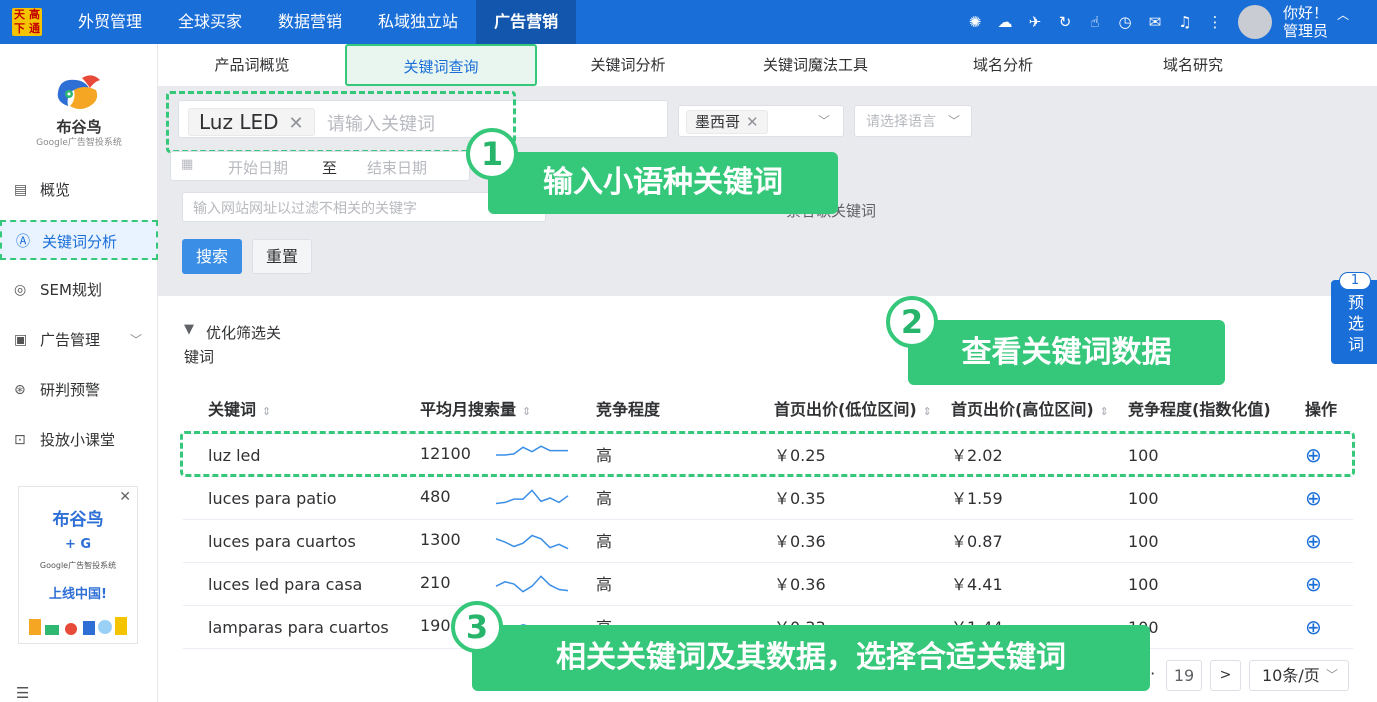 The image size is (1377, 702). I want to click on language-placeholder: 请选择语言, so click(901, 122).